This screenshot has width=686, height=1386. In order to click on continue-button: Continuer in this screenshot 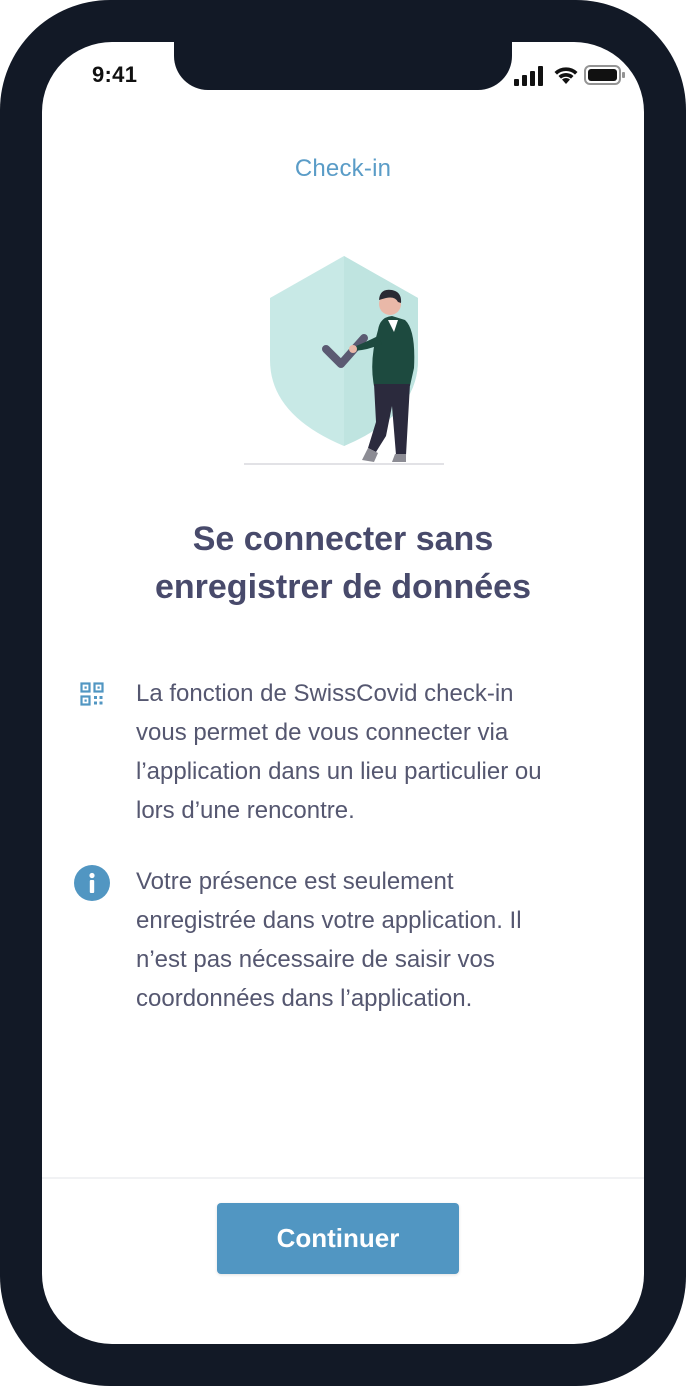, I will do `click(338, 1238)`.